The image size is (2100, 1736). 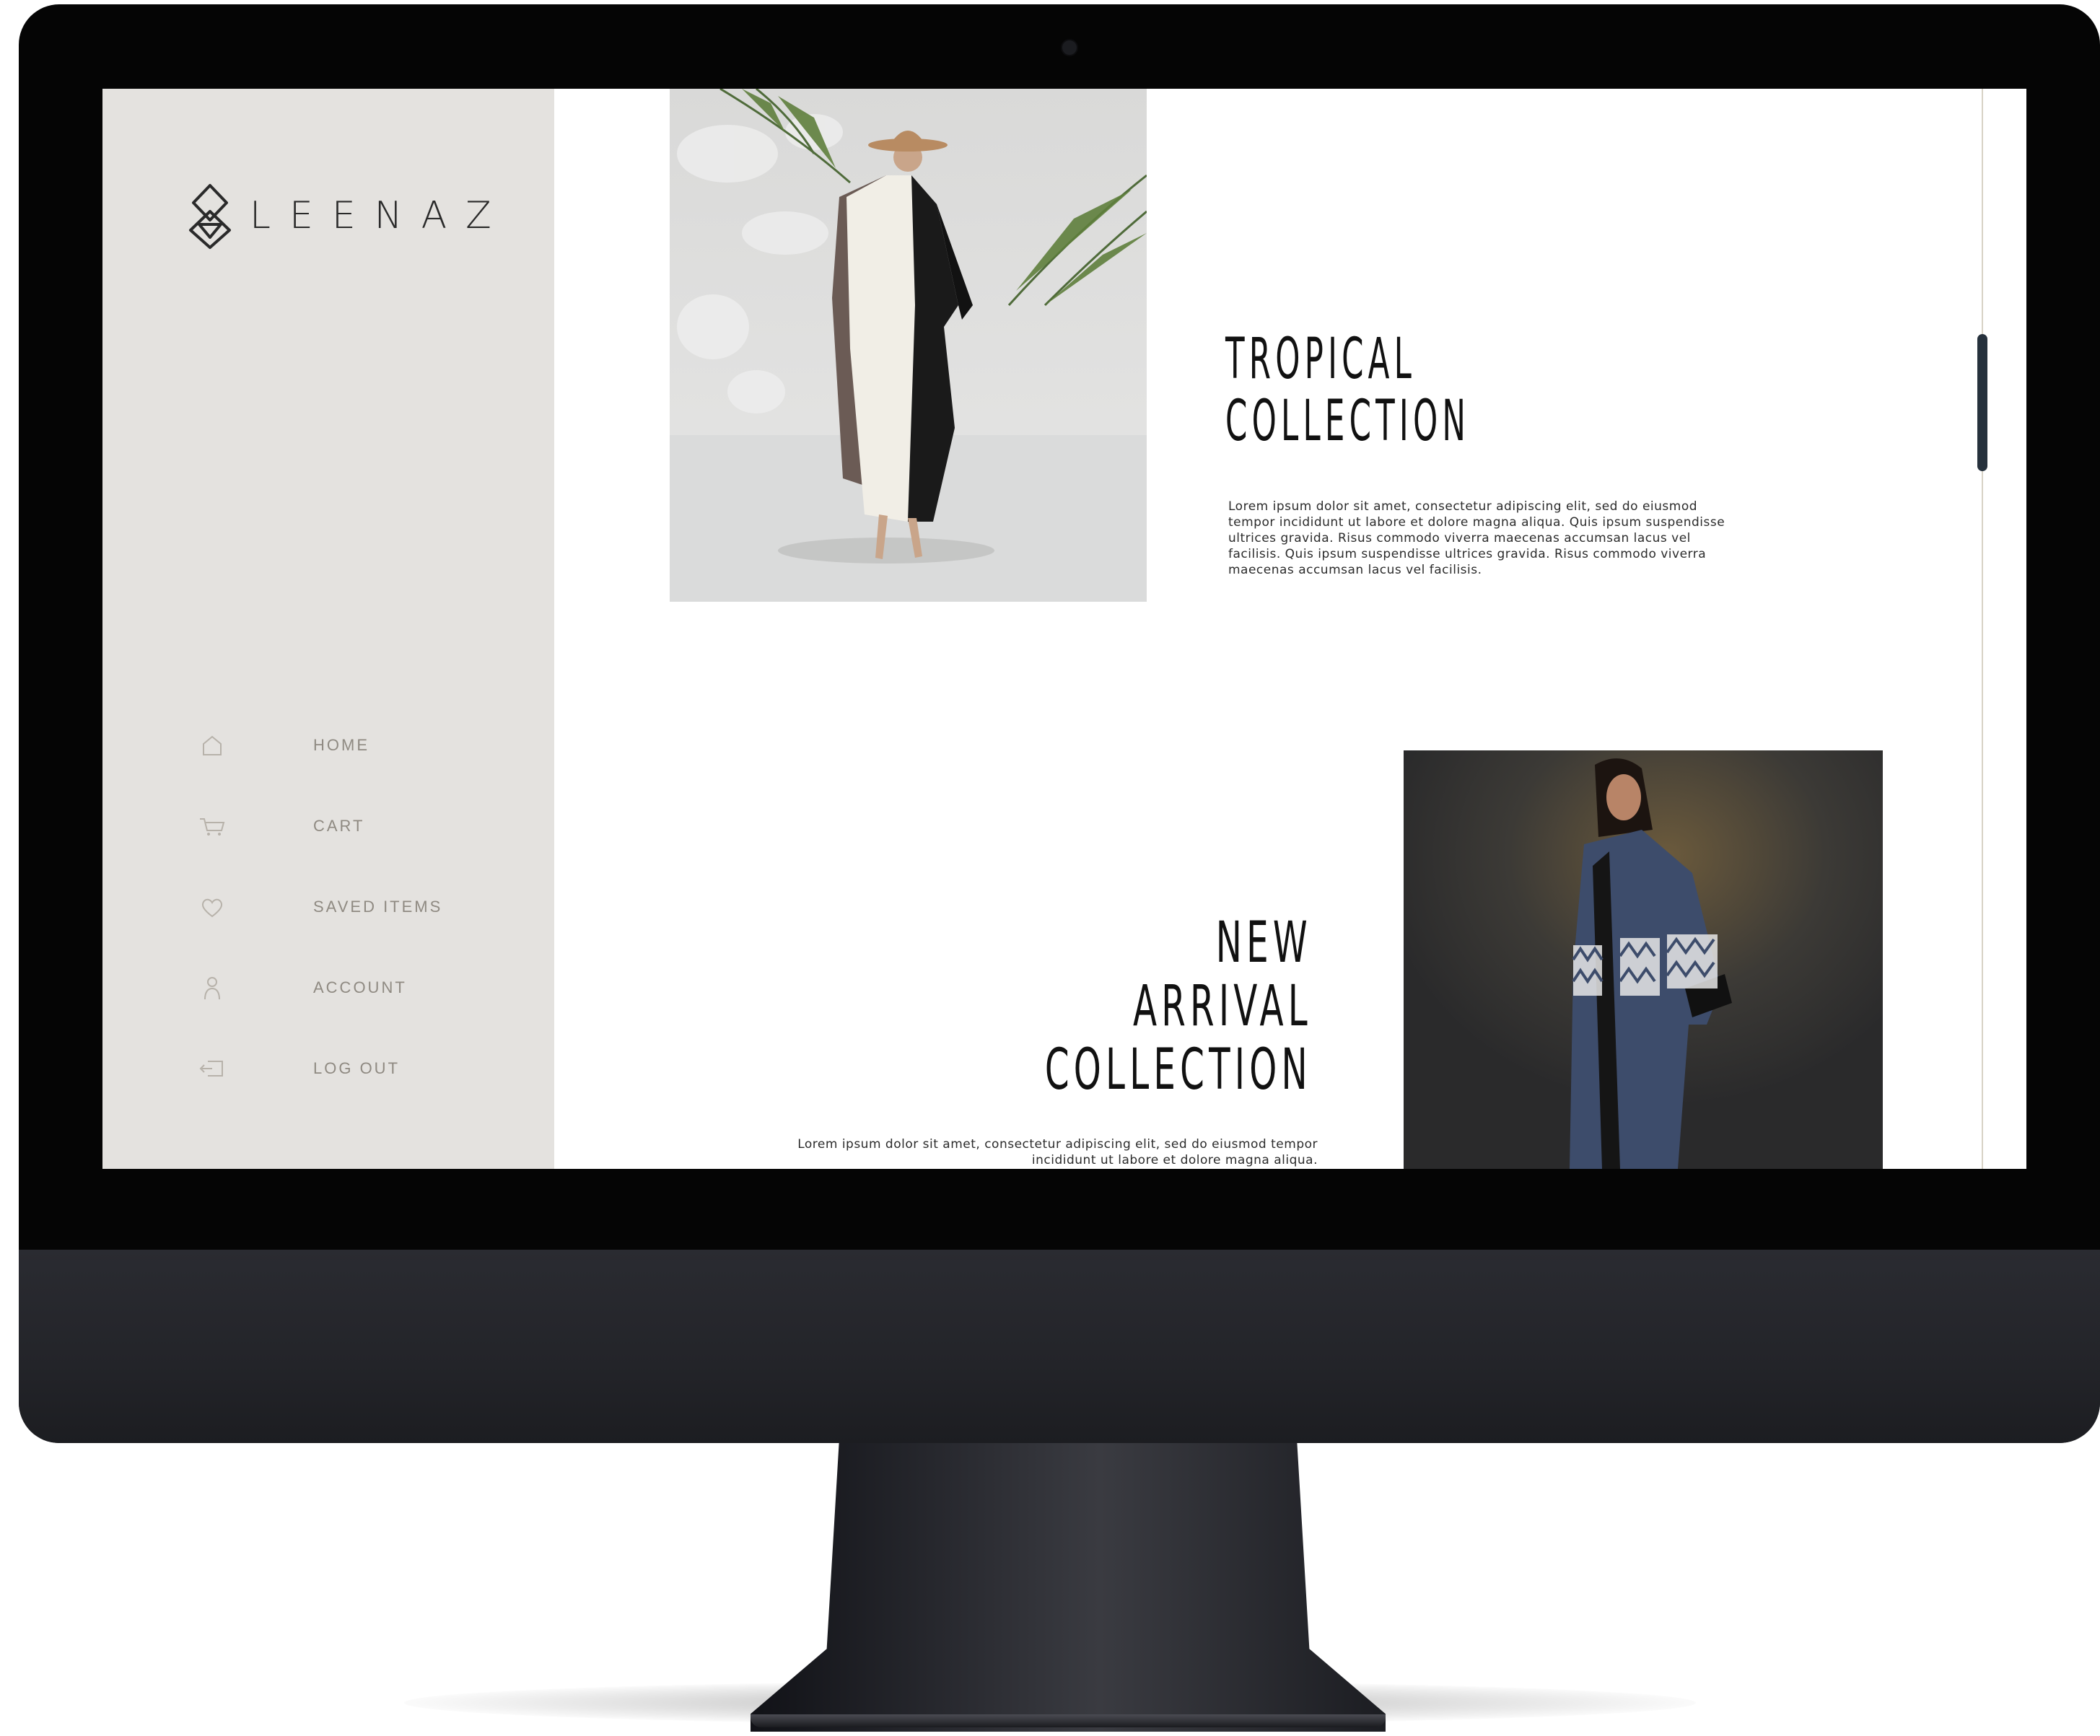 What do you see at coordinates (1059, 1346) in the screenshot?
I see `monitor-chin` at bounding box center [1059, 1346].